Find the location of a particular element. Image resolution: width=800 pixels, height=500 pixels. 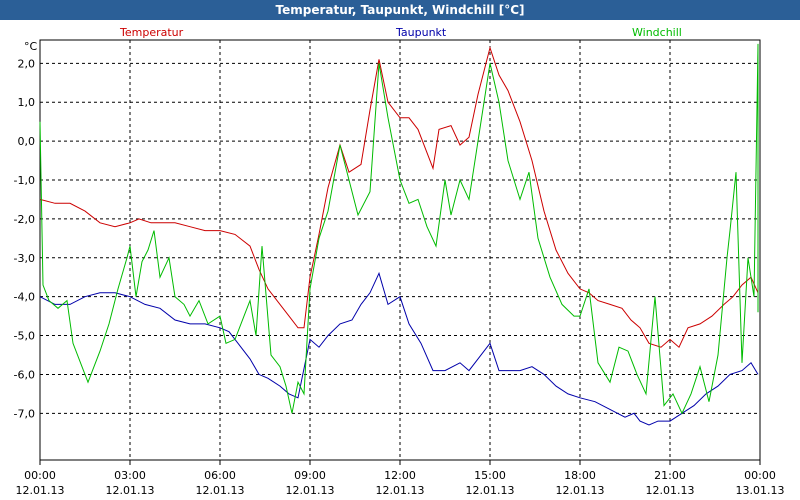

x-tick-date-label: 13.01.13 is located at coordinates (760, 490).